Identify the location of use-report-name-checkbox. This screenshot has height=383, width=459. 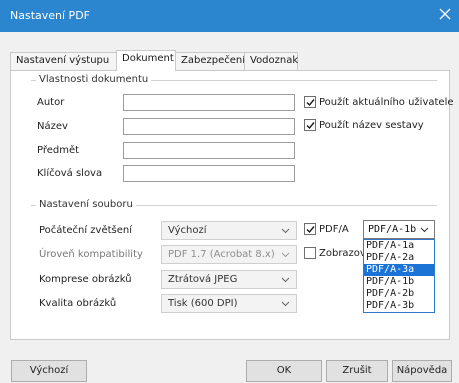
(310, 125).